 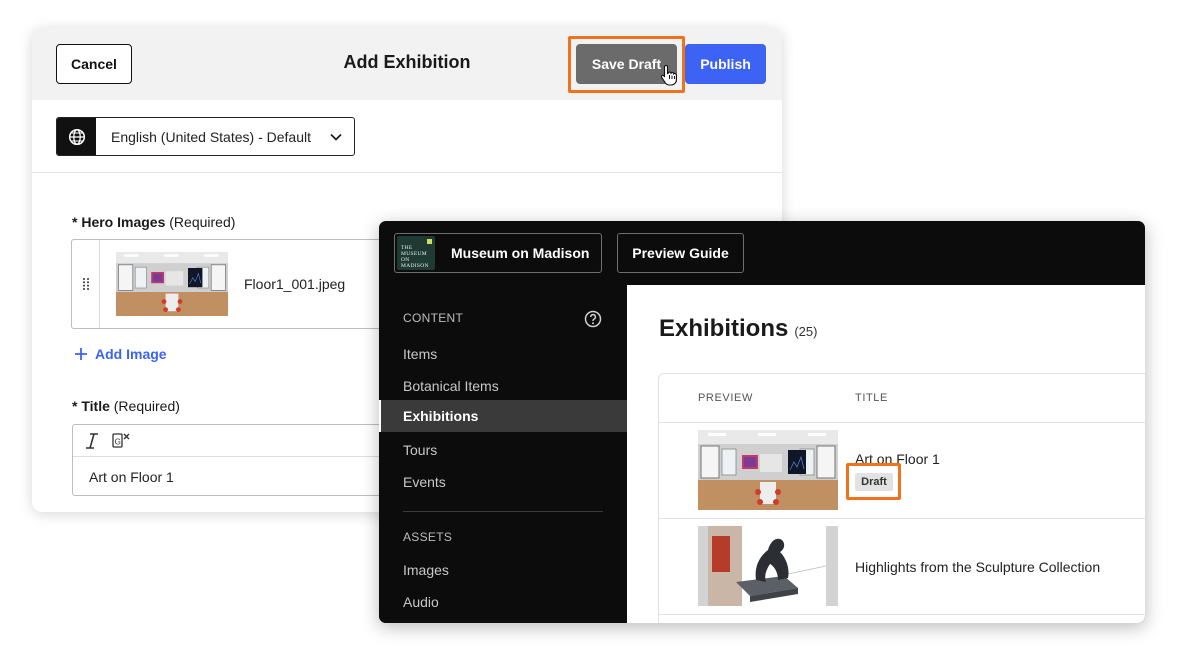 What do you see at coordinates (451, 386) in the screenshot?
I see `sidebar-item-botanical-items: Botanical Items` at bounding box center [451, 386].